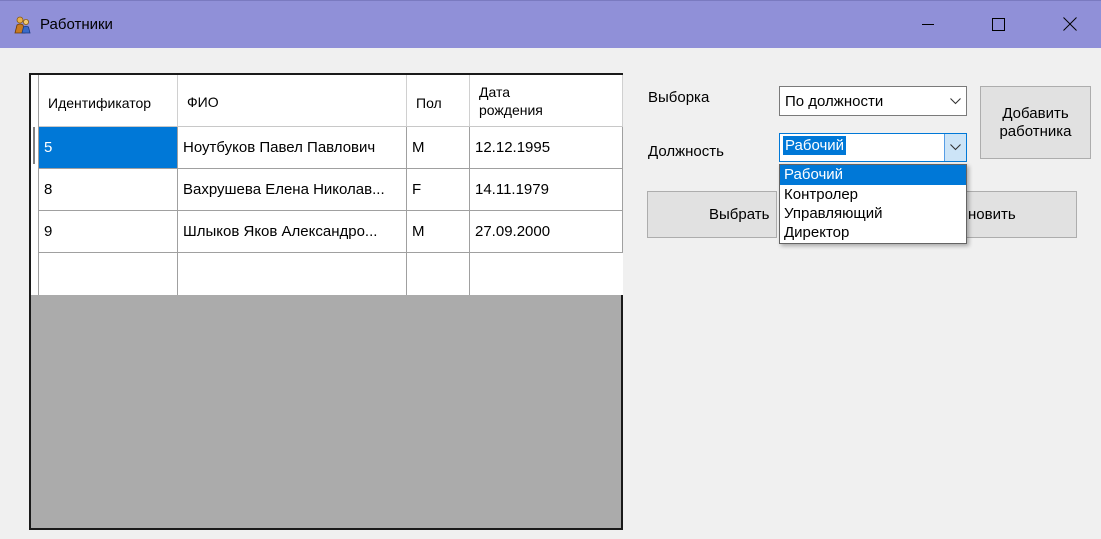 This screenshot has width=1101, height=539. Describe the element at coordinates (438, 190) in the screenshot. I see `table-cell-sex: F` at that location.